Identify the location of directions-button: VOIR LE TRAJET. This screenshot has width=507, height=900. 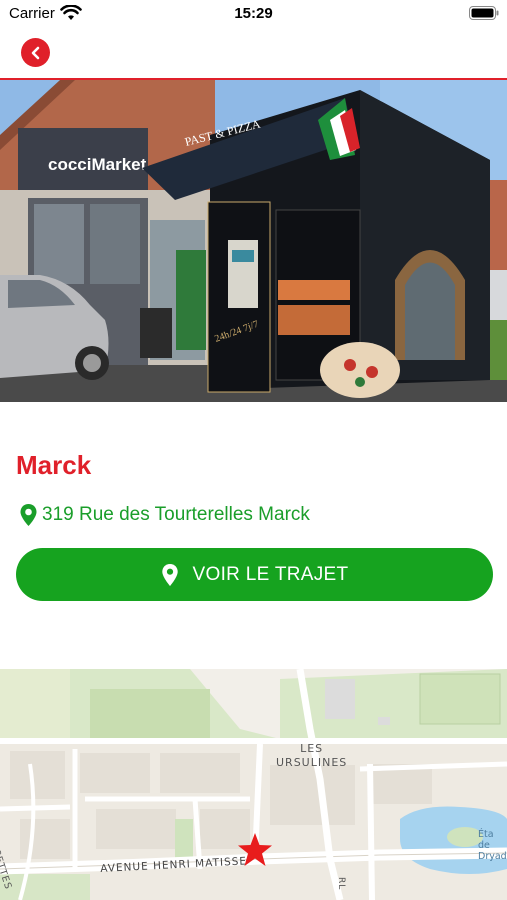
(254, 574).